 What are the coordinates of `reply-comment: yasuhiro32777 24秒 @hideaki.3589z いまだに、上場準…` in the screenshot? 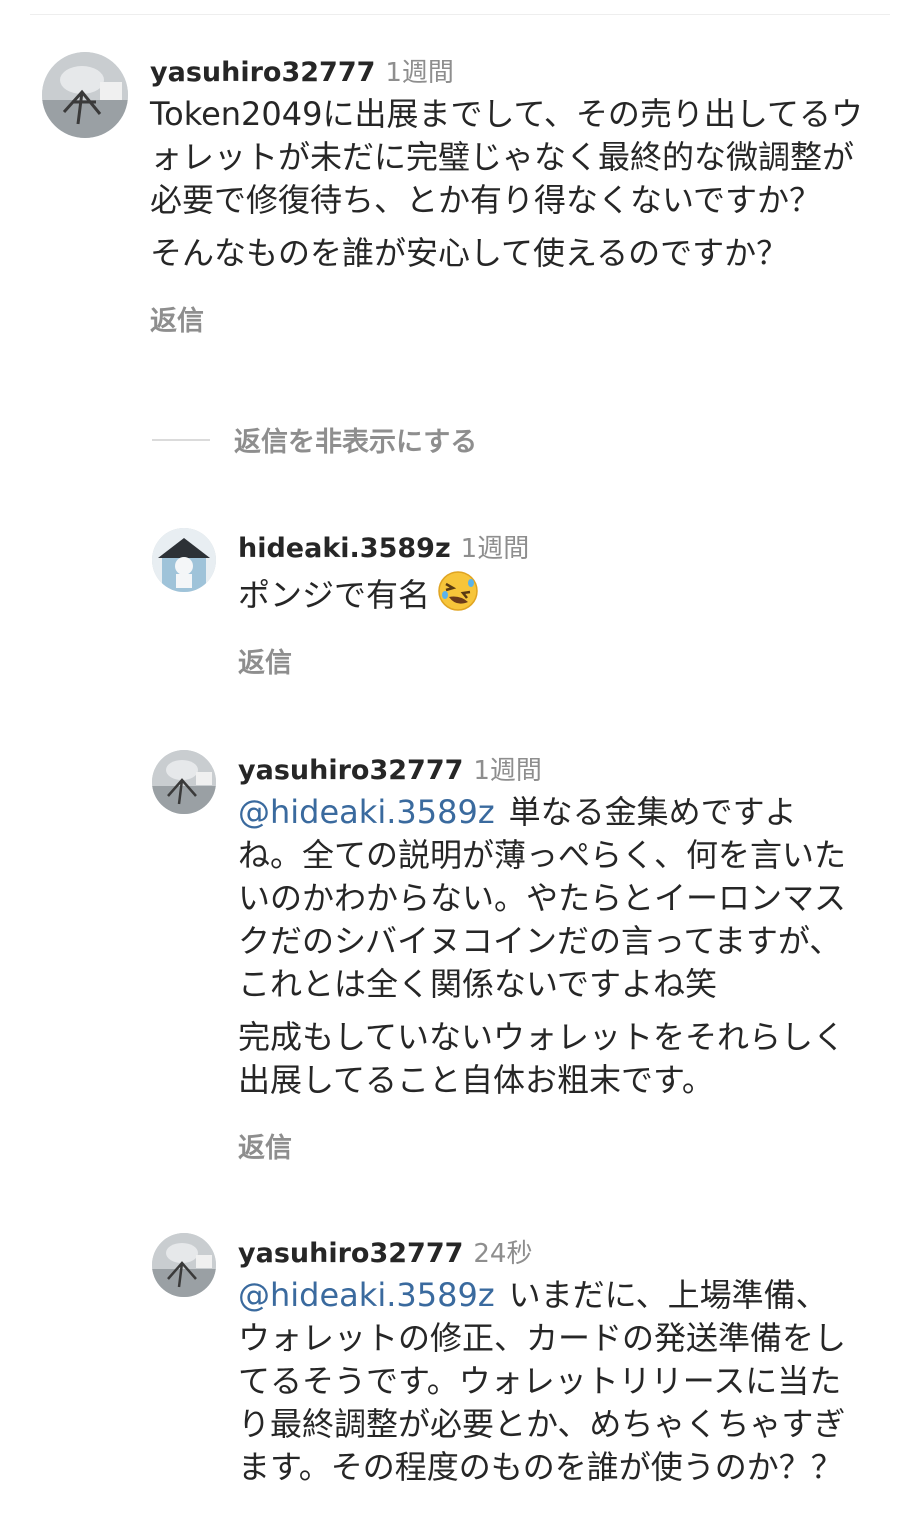 It's located at (505, 1361).